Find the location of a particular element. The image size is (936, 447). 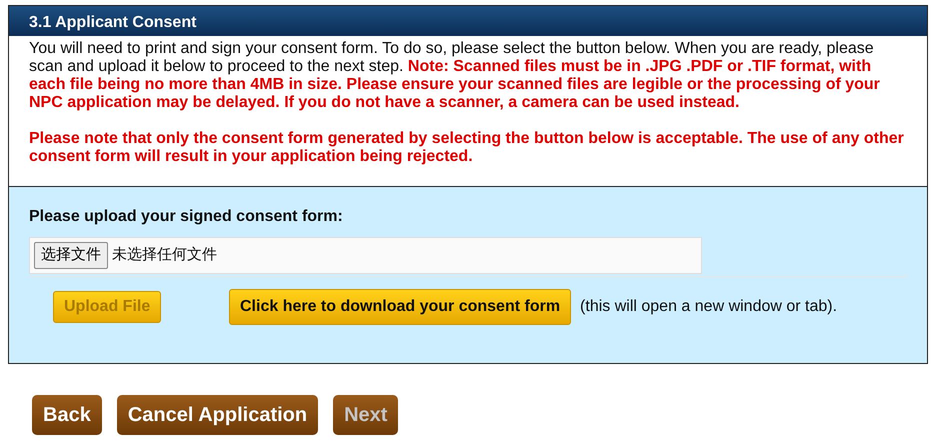

file-status: 未选择任何文件 is located at coordinates (164, 255).